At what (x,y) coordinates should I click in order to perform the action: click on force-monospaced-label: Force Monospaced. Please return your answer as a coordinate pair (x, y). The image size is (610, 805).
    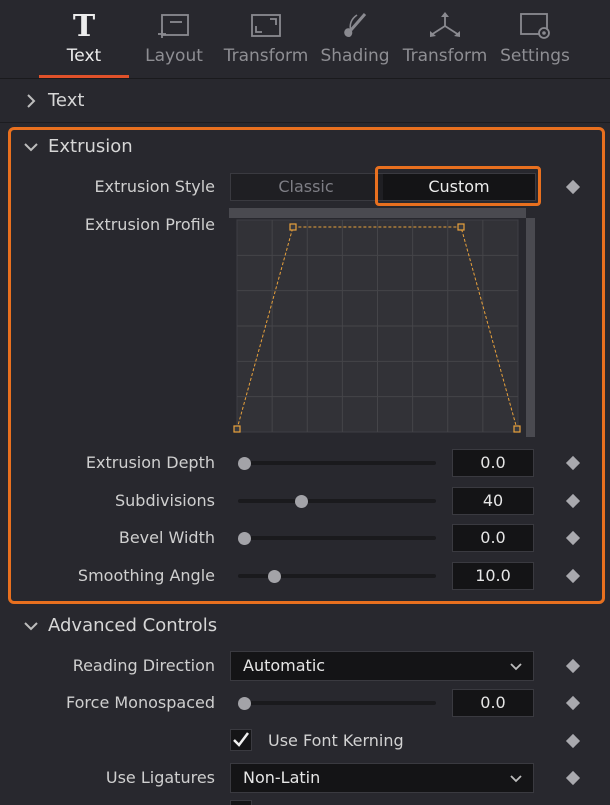
    Looking at the image, I should click on (140, 702).